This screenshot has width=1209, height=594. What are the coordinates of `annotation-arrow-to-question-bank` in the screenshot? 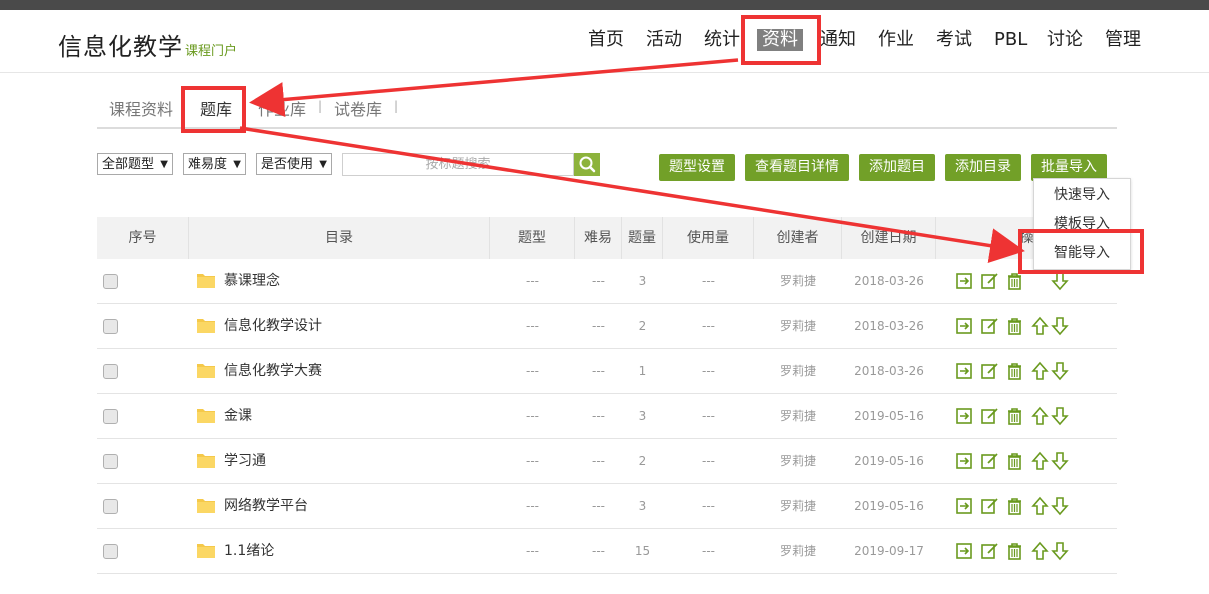 It's located at (494, 88).